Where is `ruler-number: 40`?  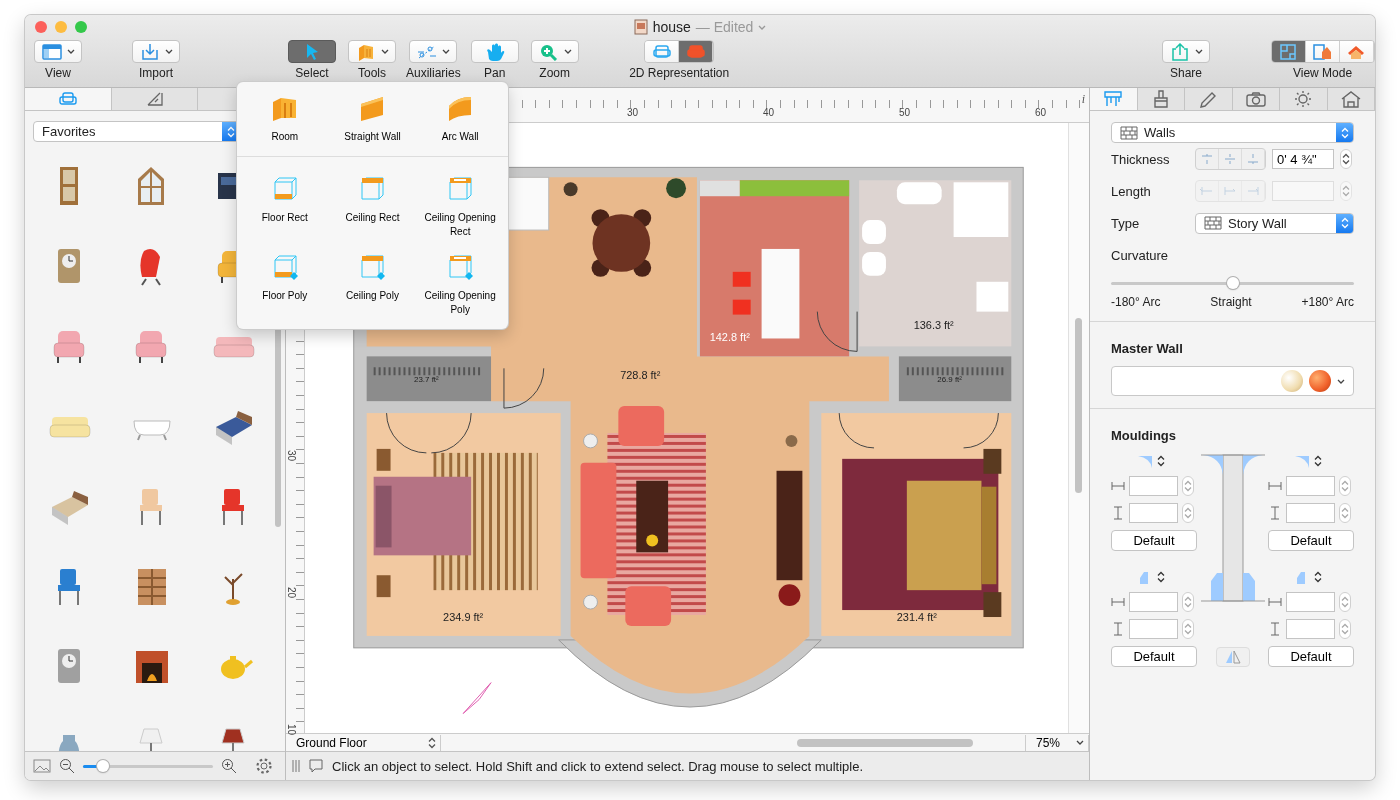 ruler-number: 40 is located at coordinates (769, 112).